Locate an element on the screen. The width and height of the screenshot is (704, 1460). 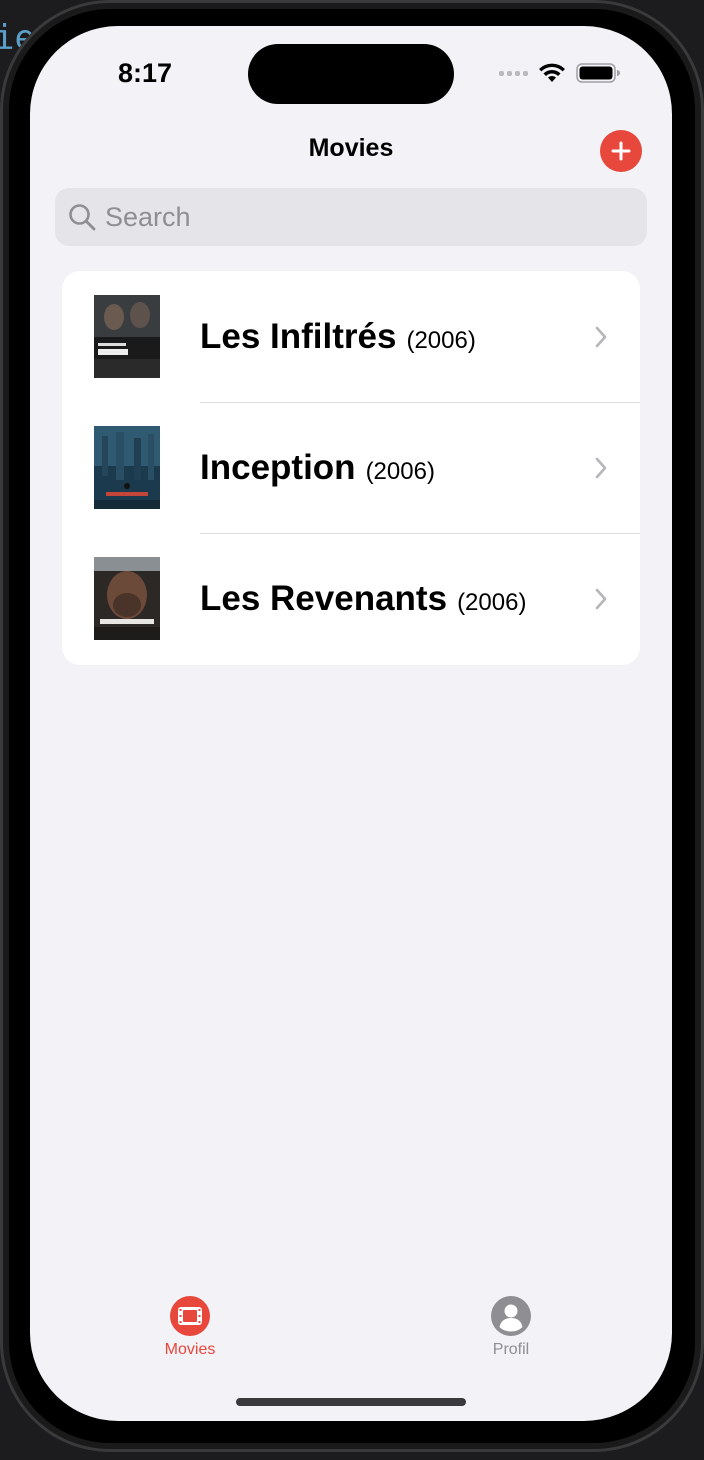
tab-label: Movies is located at coordinates (190, 1349).